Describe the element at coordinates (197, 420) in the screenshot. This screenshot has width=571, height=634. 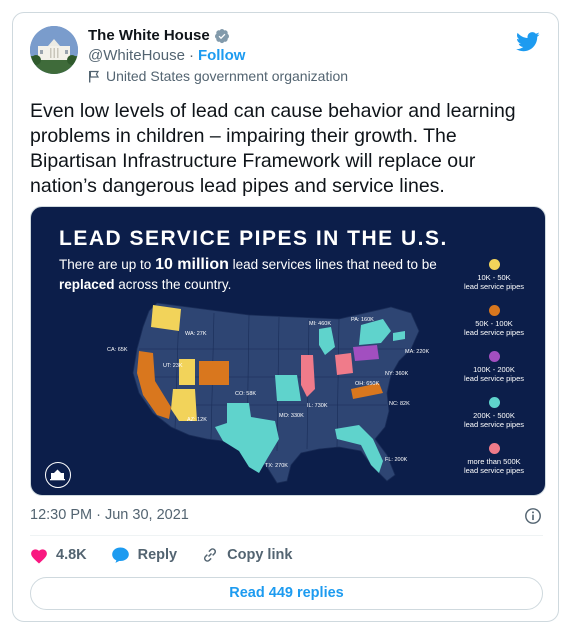
I see `label-az: AZ: 12K` at that location.